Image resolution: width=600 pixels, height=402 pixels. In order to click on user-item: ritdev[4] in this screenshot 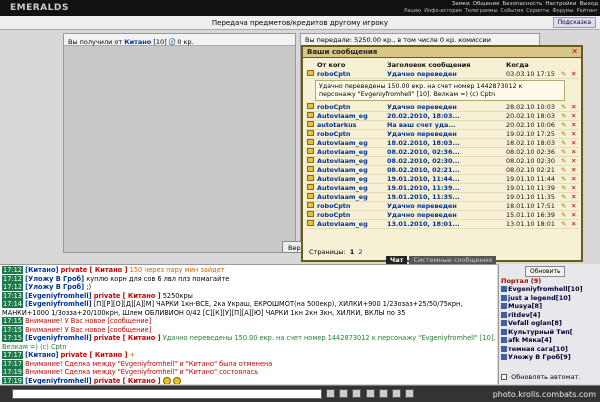, I will do `click(550, 315)`.